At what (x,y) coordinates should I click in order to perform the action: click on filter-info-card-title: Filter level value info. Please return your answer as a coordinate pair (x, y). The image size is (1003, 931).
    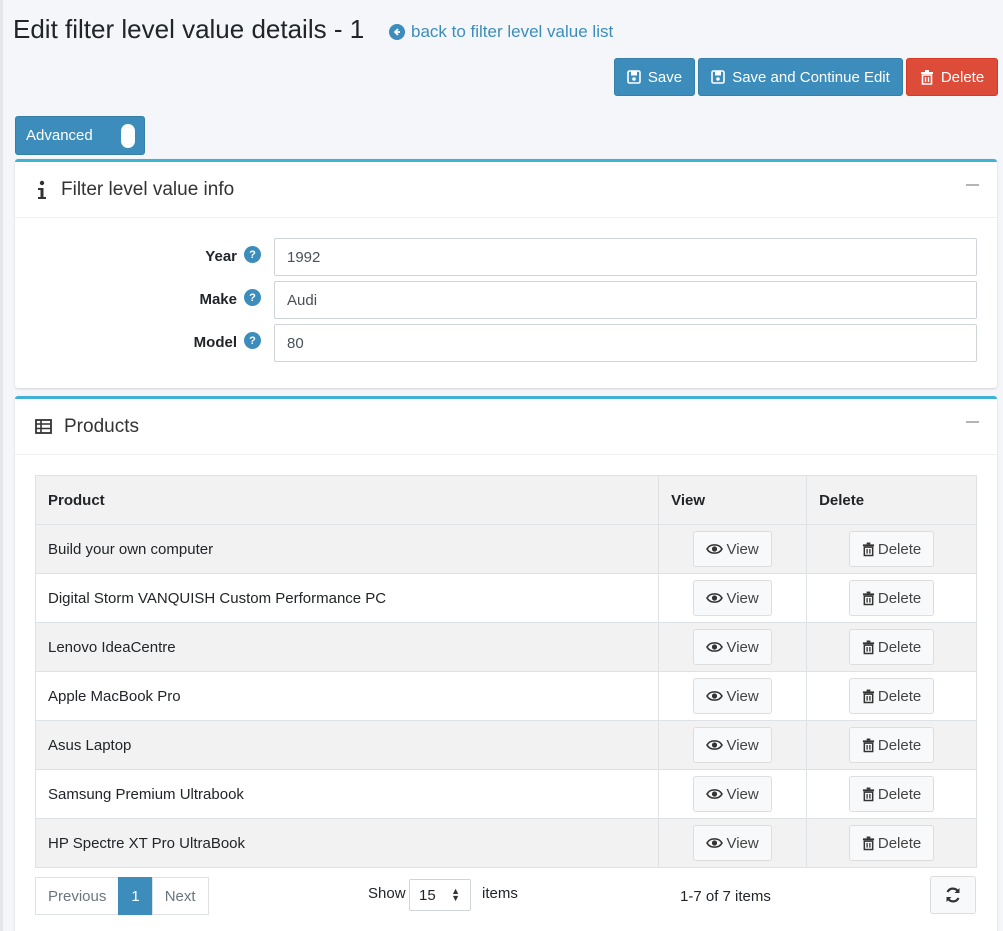
    Looking at the image, I should click on (148, 189).